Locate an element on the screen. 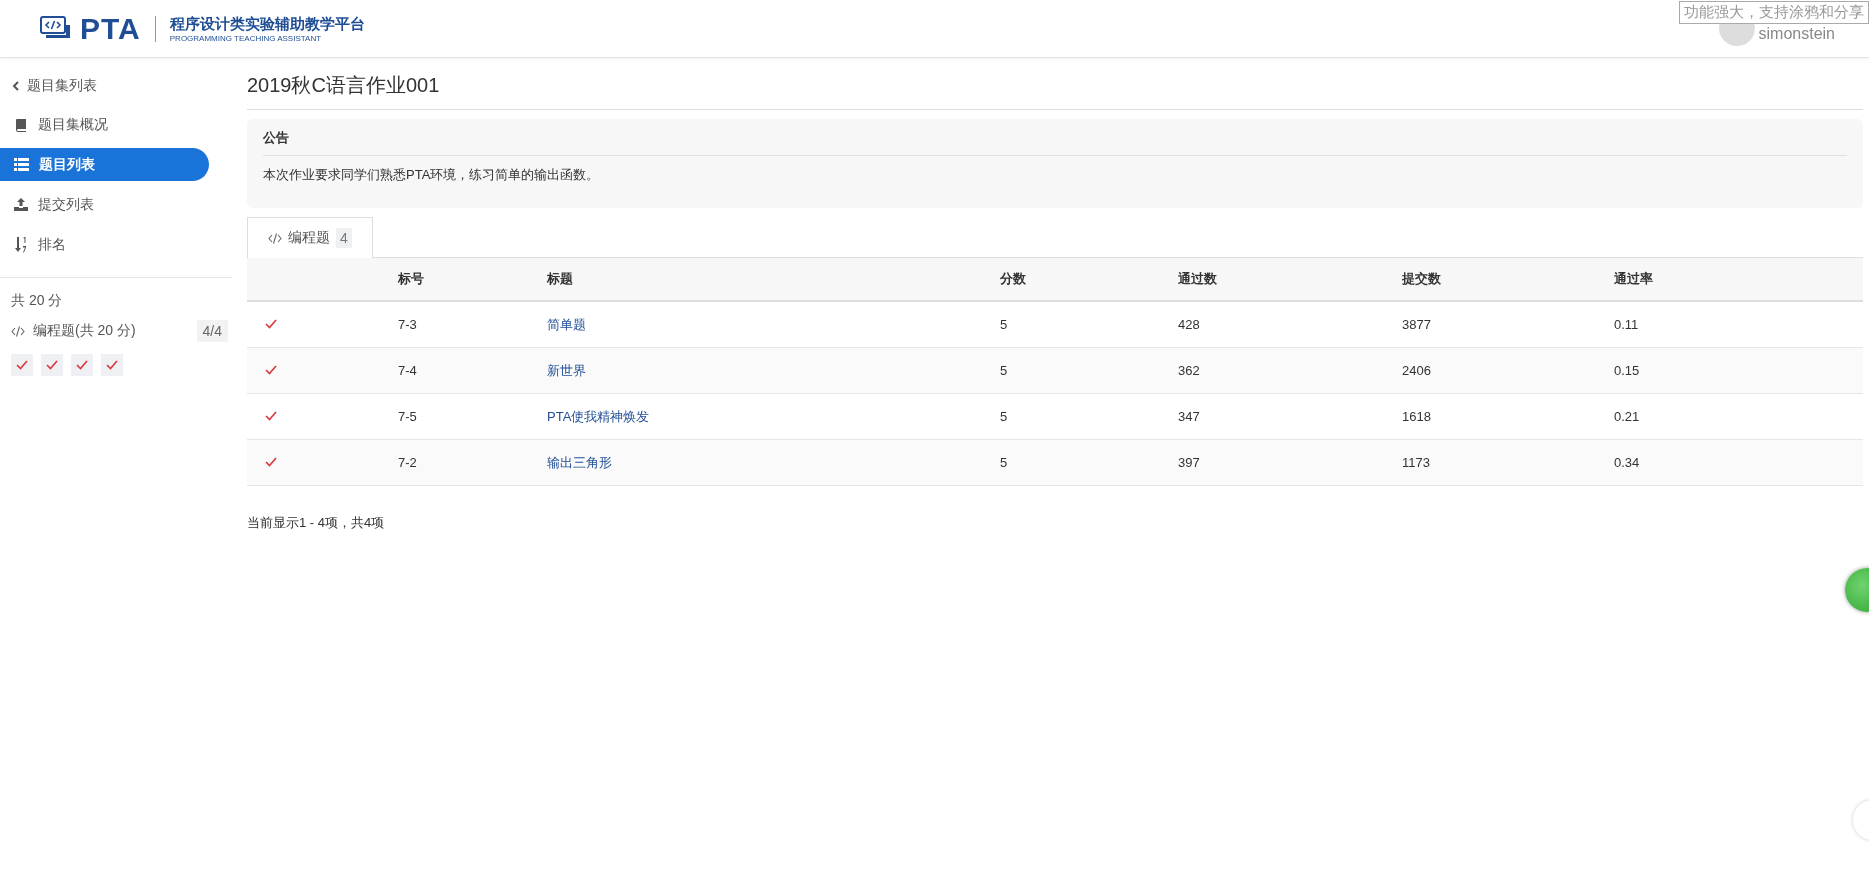 Image resolution: width=1869 pixels, height=871 pixels. notice-title: 公告 is located at coordinates (1055, 142).